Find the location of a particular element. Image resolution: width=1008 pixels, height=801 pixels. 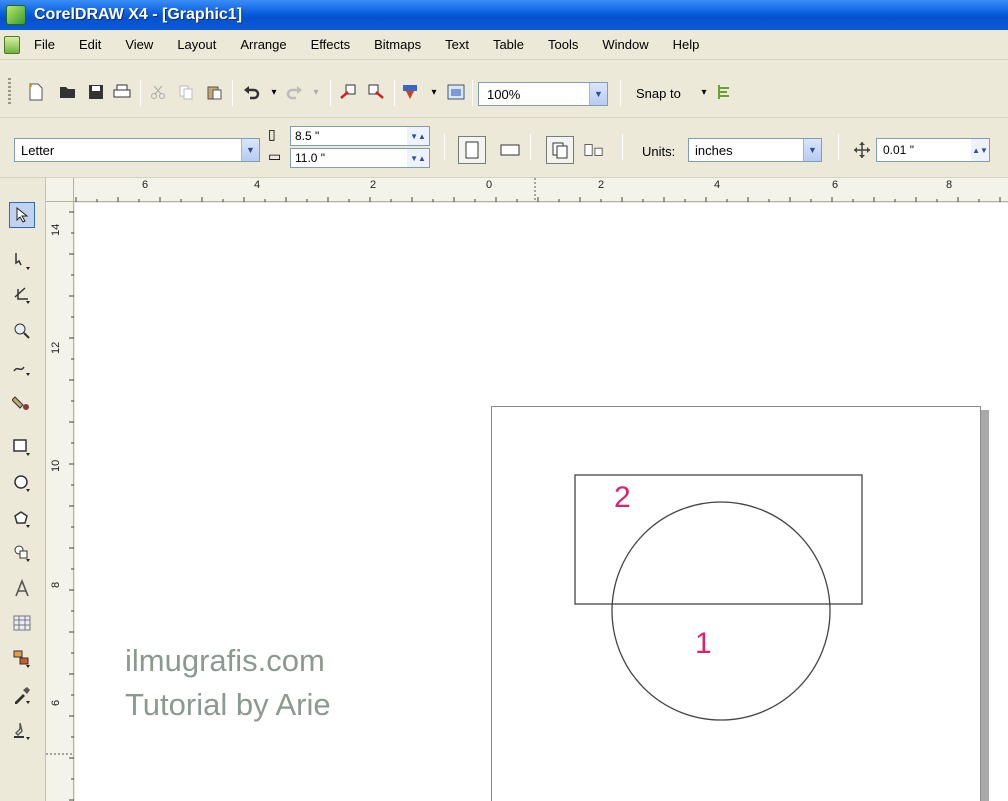

text-tool-icon is located at coordinates (22, 589).